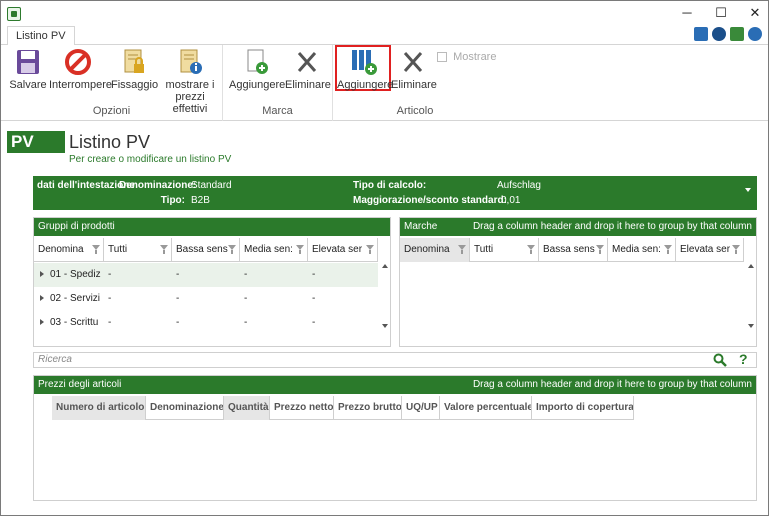 This screenshot has width=769, height=516. Describe the element at coordinates (36, 142) in the screenshot. I see `module-badge: PV` at that location.